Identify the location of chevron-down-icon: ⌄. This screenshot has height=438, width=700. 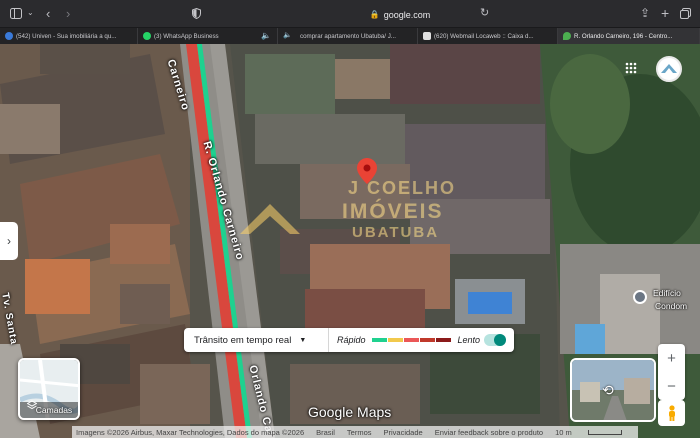
(30, 13).